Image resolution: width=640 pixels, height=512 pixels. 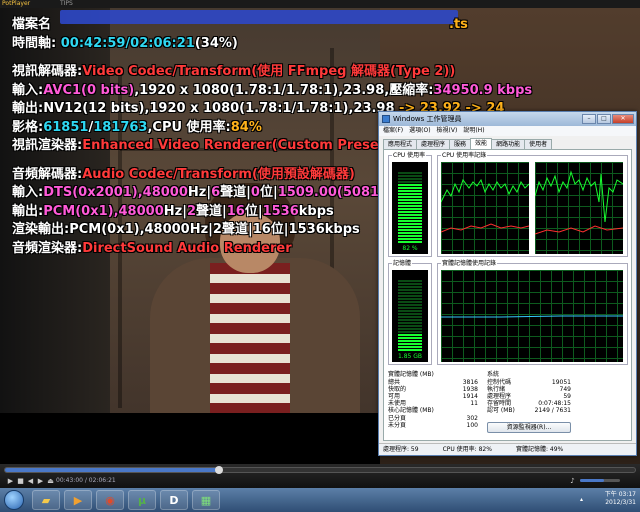 What do you see at coordinates (262, 90) in the screenshot?
I see `osd-vin-rest: ,1920 x 1080(1.78:1/1.78:1),23.98,` at bounding box center [262, 90].